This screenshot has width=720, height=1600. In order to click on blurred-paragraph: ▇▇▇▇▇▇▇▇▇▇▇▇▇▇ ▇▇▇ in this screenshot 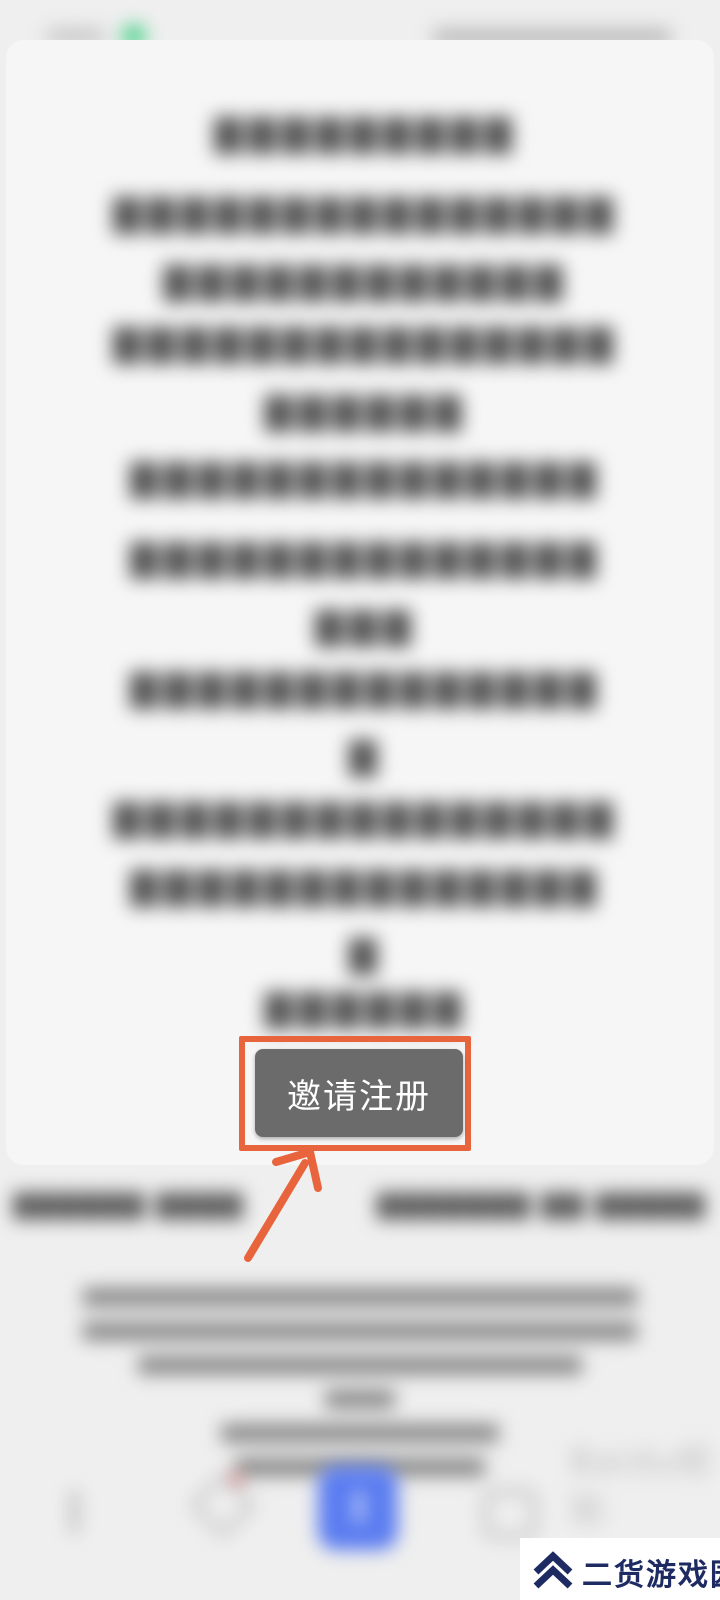, I will do `click(366, 593)`.